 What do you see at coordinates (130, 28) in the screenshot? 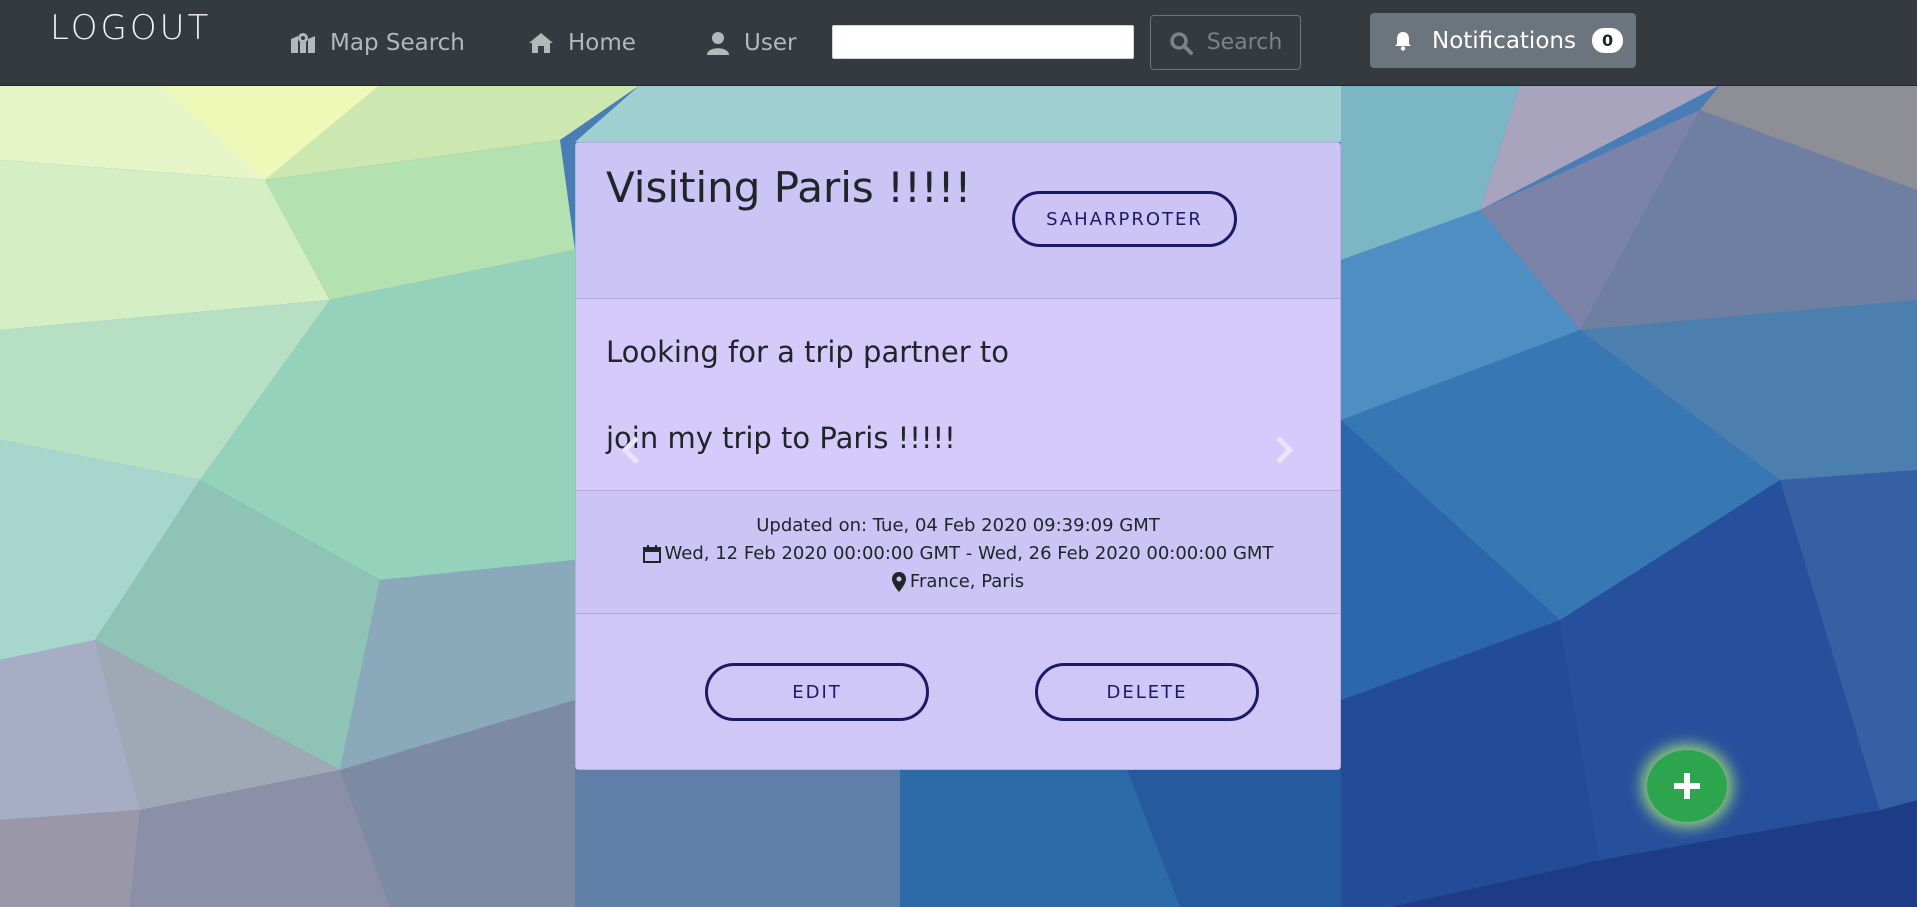
I see `logout-link: LOGOUT` at bounding box center [130, 28].